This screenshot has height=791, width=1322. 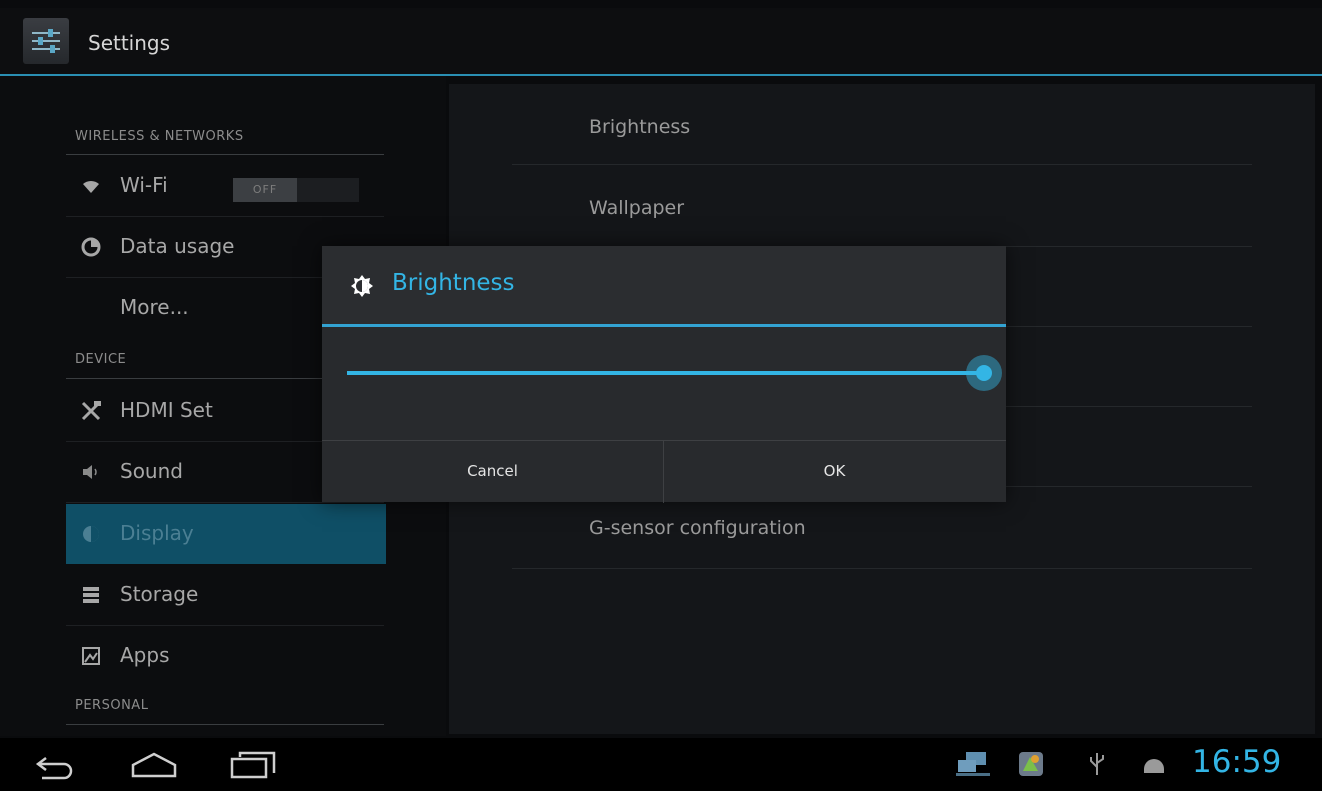 I want to click on system-nav-bar: 16:59, so click(x=661, y=764).